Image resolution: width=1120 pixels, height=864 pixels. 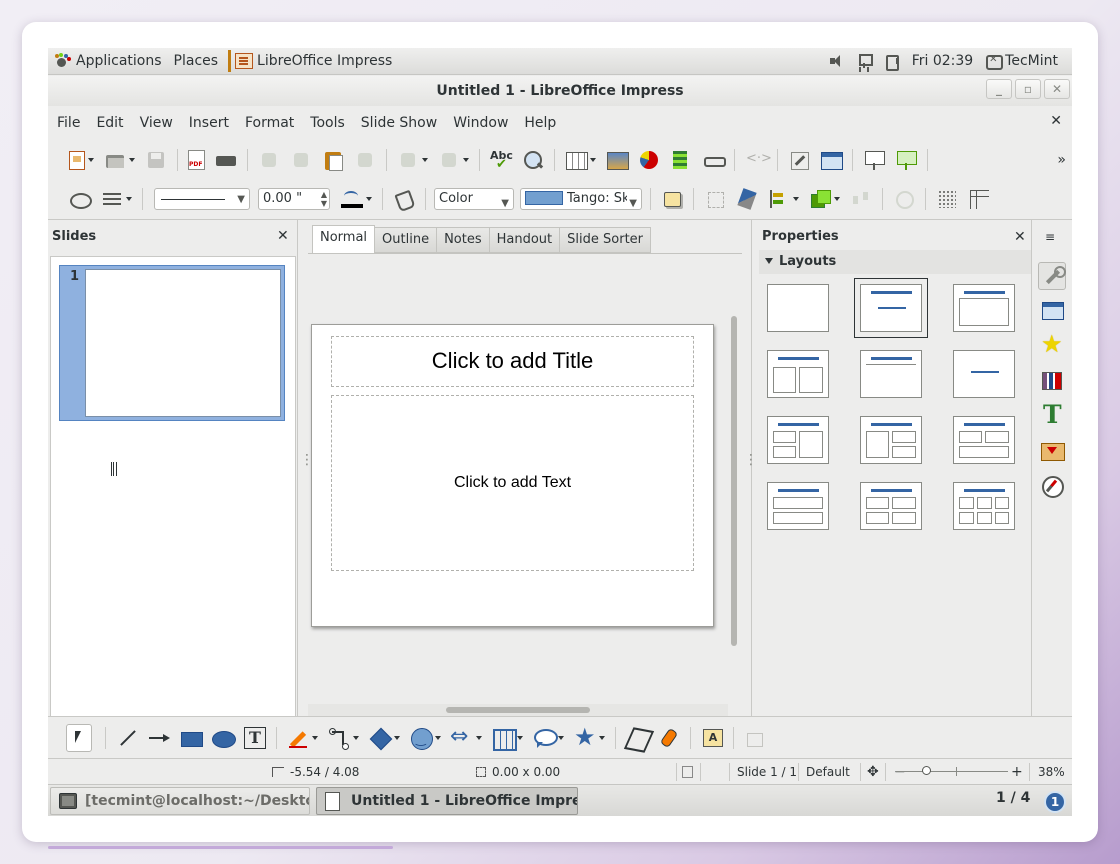 I want to click on flowchart-dropdown-icon, so click(x=520, y=738).